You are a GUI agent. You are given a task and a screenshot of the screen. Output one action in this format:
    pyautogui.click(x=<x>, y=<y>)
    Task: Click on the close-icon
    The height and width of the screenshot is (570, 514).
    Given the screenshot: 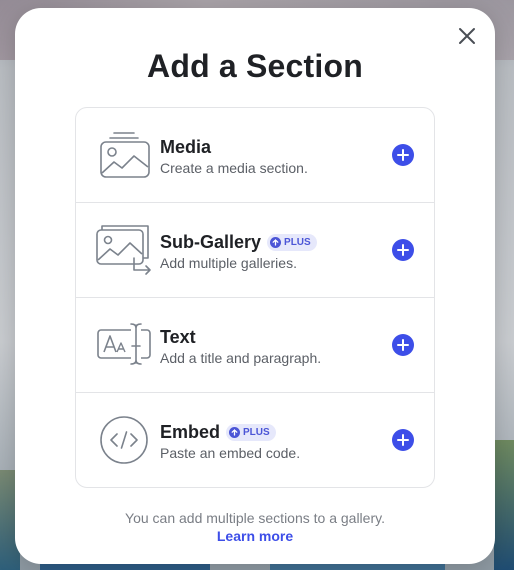 What is the action you would take?
    pyautogui.click(x=467, y=36)
    